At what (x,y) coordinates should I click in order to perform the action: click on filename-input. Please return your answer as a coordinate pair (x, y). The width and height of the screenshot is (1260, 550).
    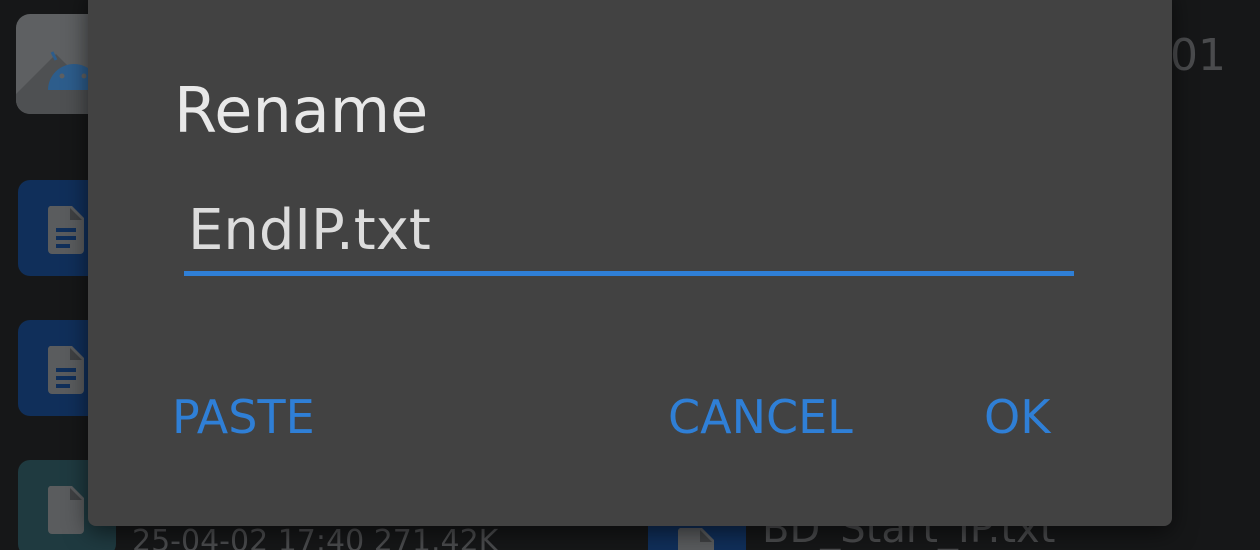
    Looking at the image, I should click on (629, 236).